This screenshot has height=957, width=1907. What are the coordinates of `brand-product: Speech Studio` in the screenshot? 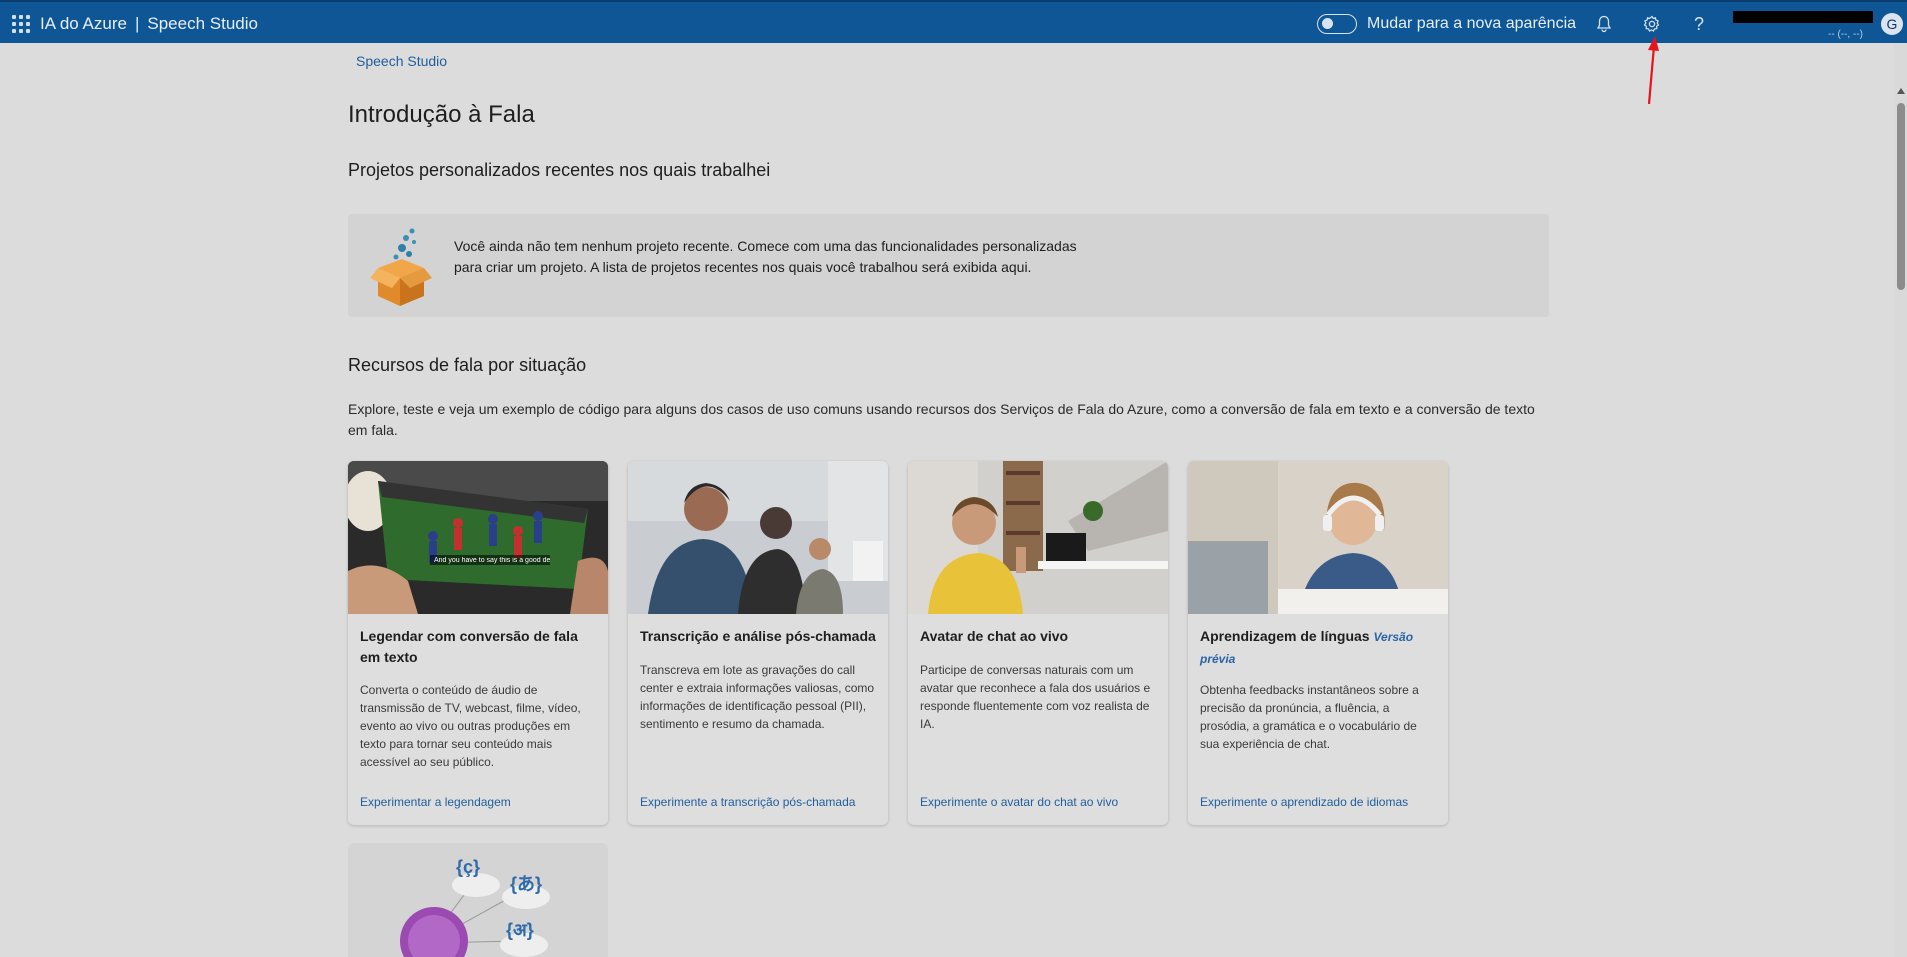 It's located at (202, 23).